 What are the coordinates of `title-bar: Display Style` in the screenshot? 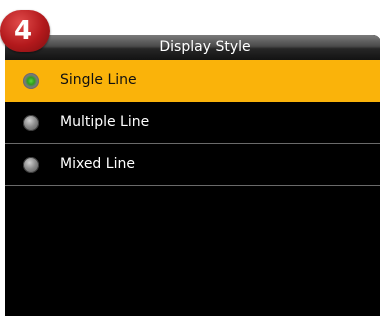 It's located at (192, 47).